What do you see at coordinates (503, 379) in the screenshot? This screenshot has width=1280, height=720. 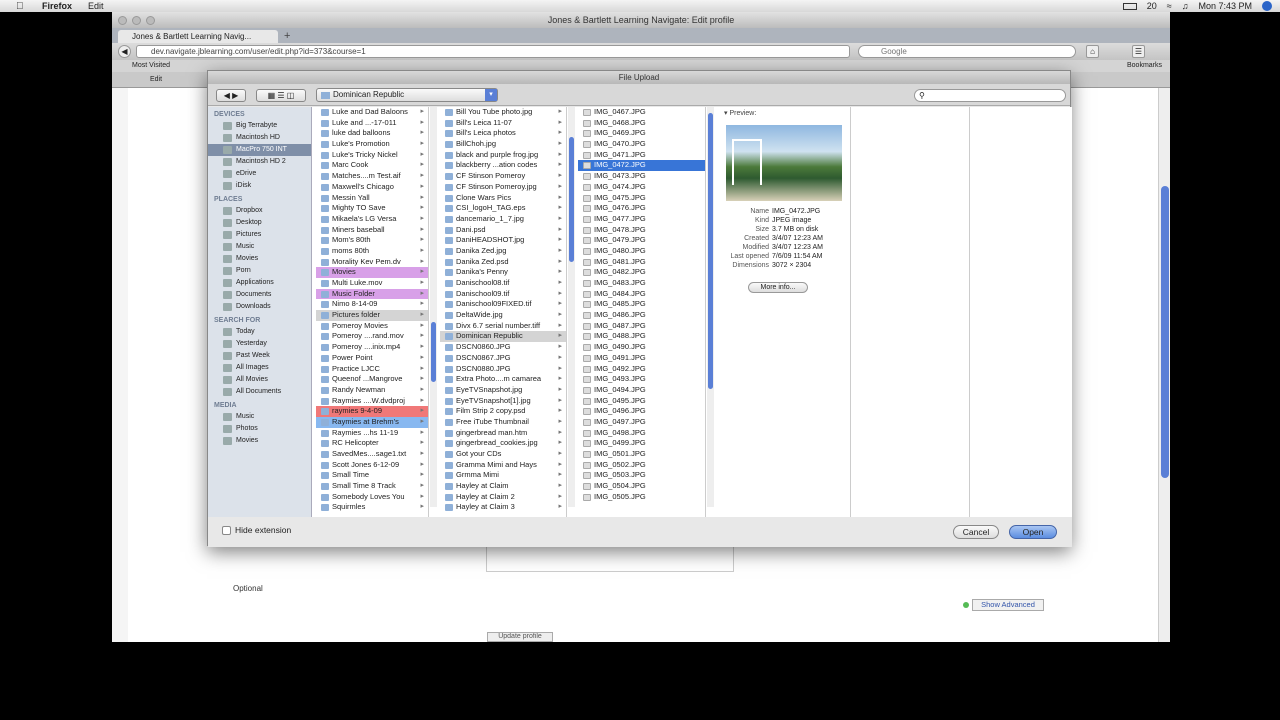 I see `file-row: Extra Photo....m camarea ▸` at bounding box center [503, 379].